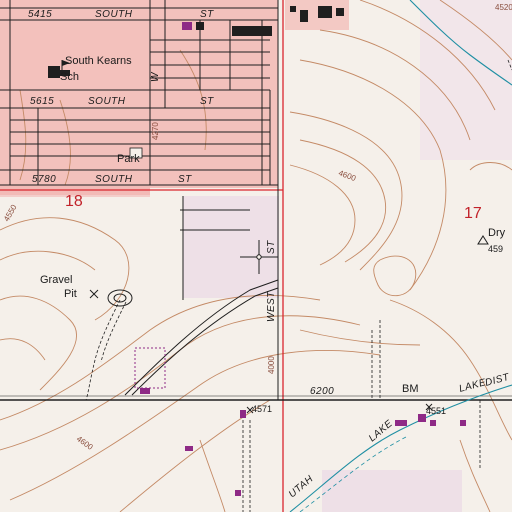 Image resolution: width=512 pixels, height=512 pixels. Describe the element at coordinates (271, 306) in the screenshot. I see `street-west-label: WEST` at that location.